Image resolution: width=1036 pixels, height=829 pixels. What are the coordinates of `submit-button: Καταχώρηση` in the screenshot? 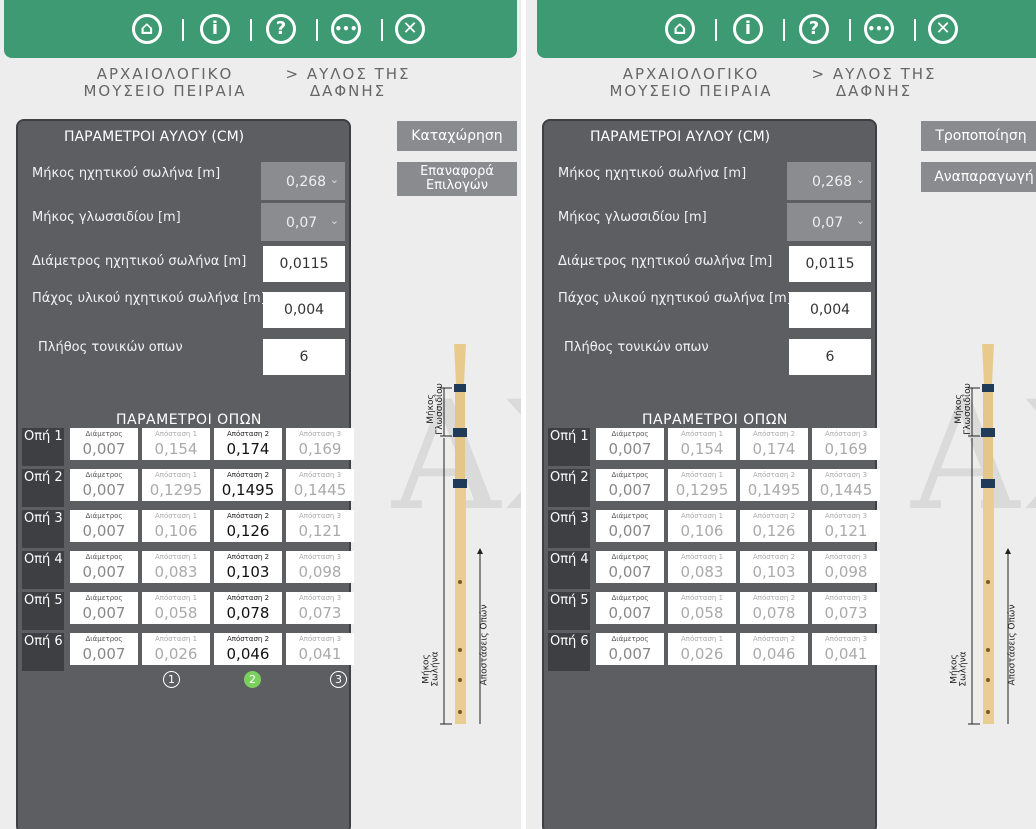 It's located at (457, 136).